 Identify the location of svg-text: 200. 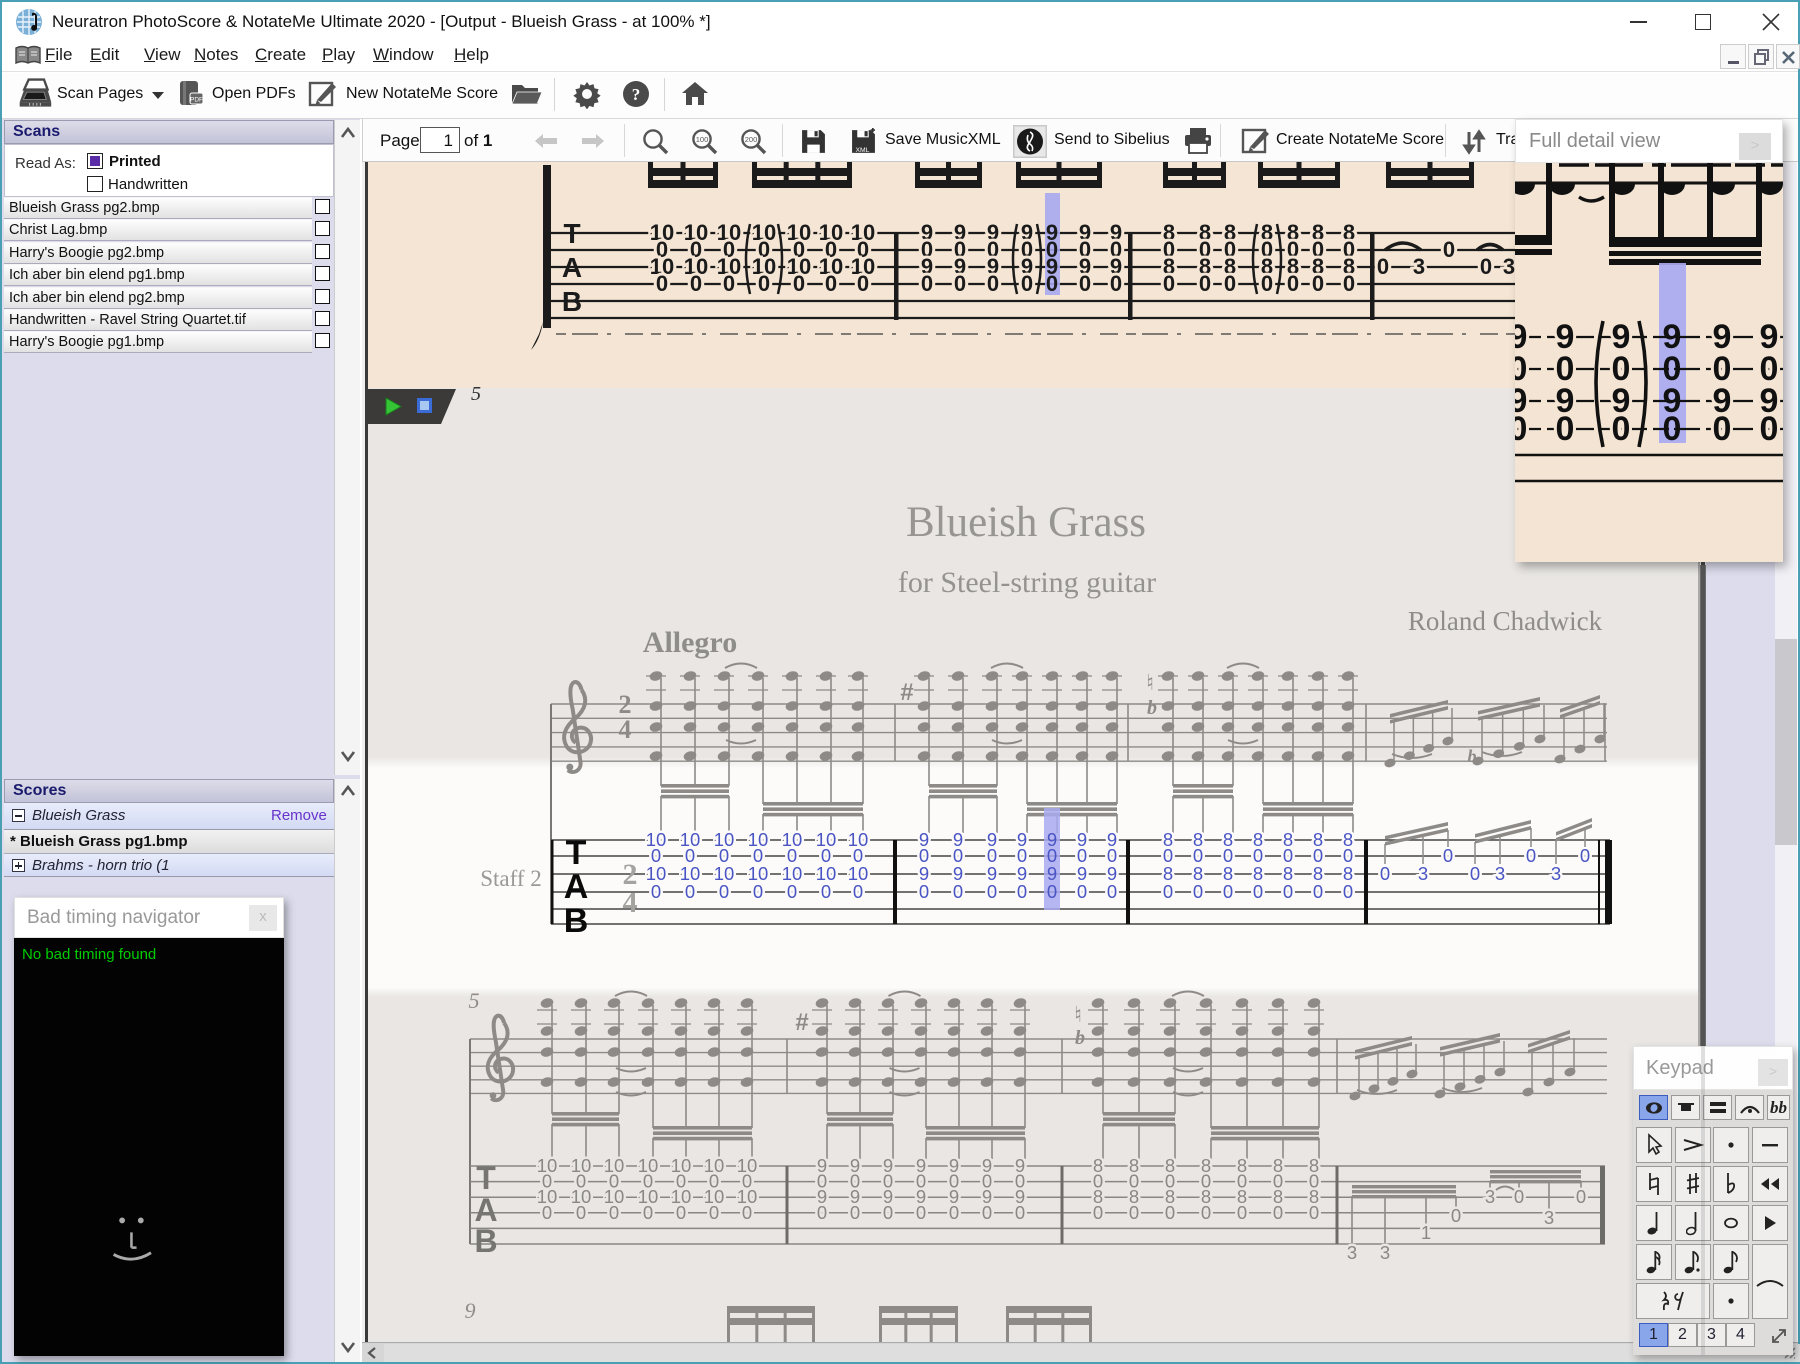
(751, 139).